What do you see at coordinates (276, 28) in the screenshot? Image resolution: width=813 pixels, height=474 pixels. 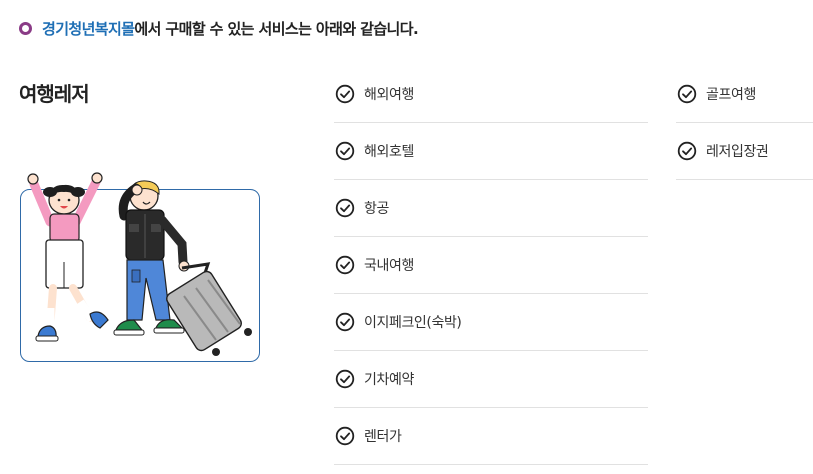 I see `intro-description: 에서 구매할 수 있는 서비스는 아래와 같습니다.` at bounding box center [276, 28].